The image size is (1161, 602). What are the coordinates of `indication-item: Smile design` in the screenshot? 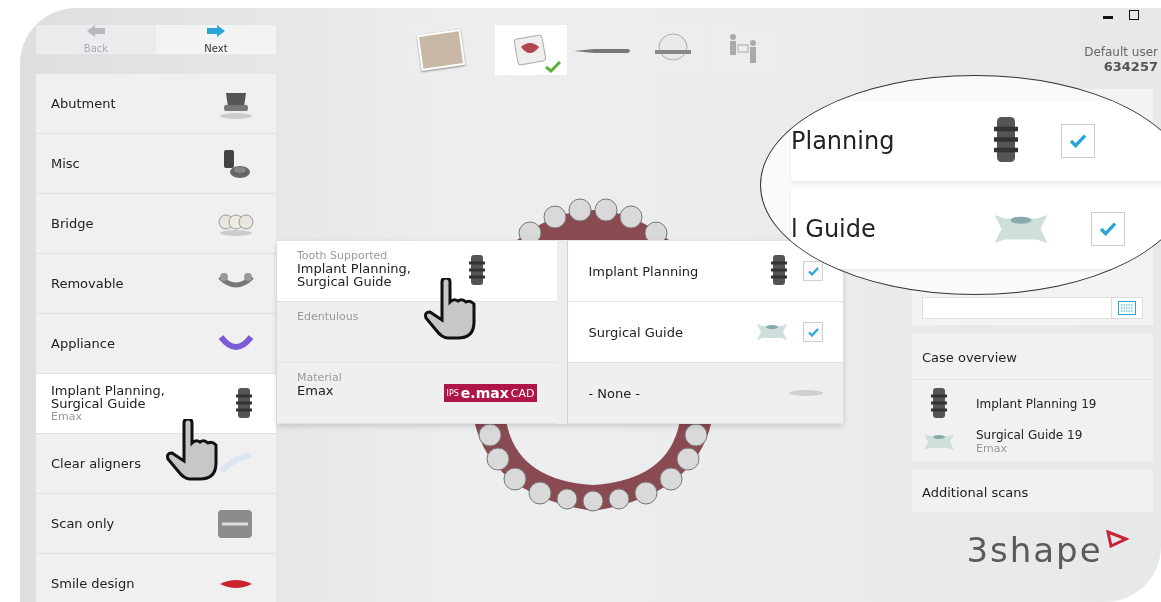 It's located at (156, 578).